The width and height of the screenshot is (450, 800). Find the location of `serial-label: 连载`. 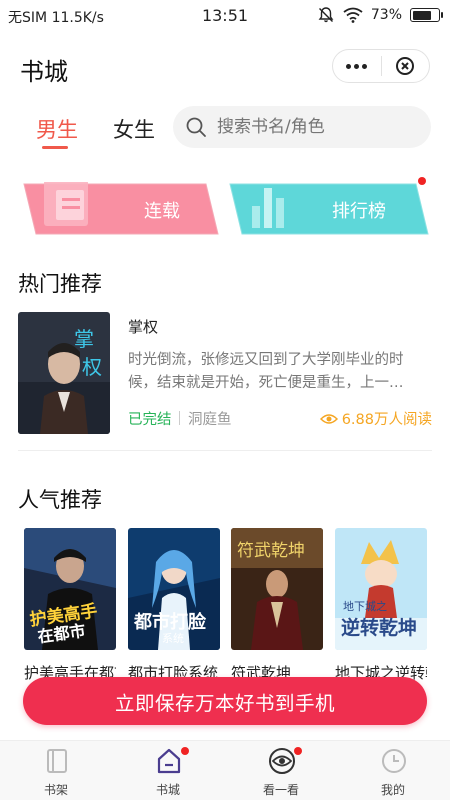

serial-label: 连载 is located at coordinates (162, 211).